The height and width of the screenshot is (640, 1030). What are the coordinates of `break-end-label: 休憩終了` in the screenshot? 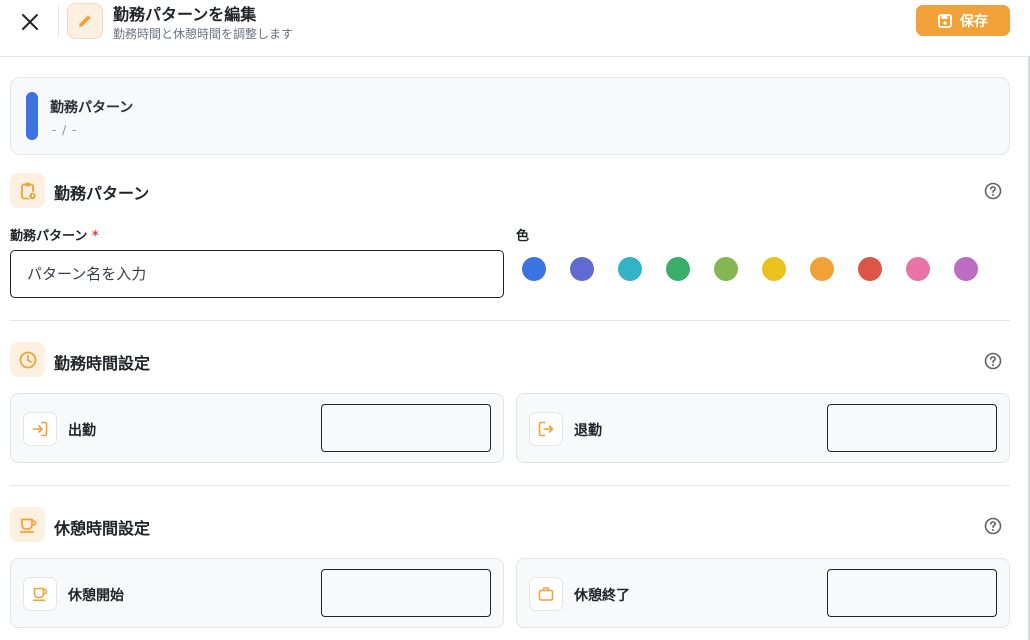 It's located at (602, 596).